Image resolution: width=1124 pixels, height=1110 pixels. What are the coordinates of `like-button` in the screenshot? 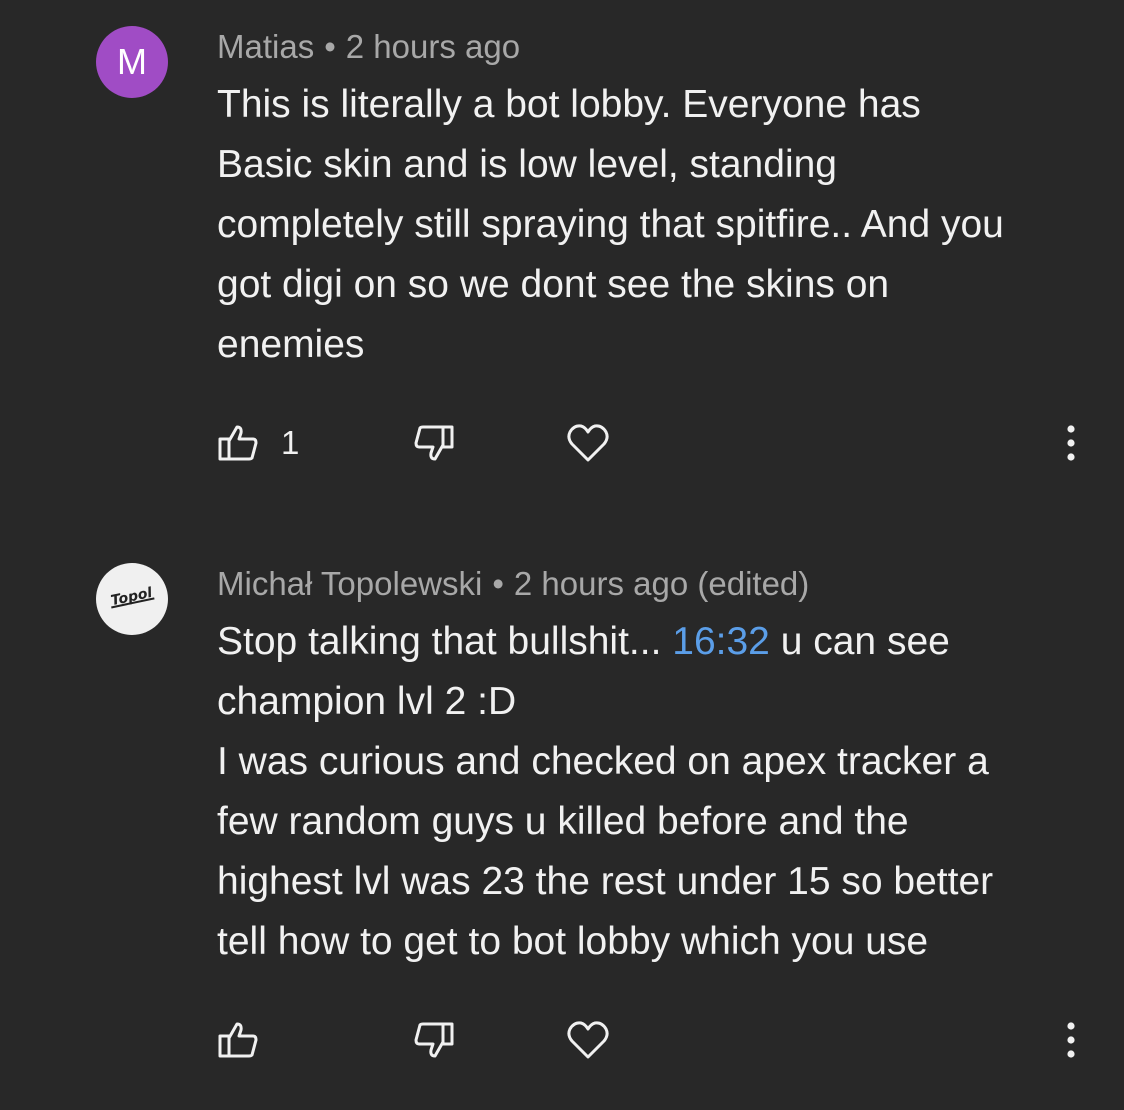 It's located at (238, 1040).